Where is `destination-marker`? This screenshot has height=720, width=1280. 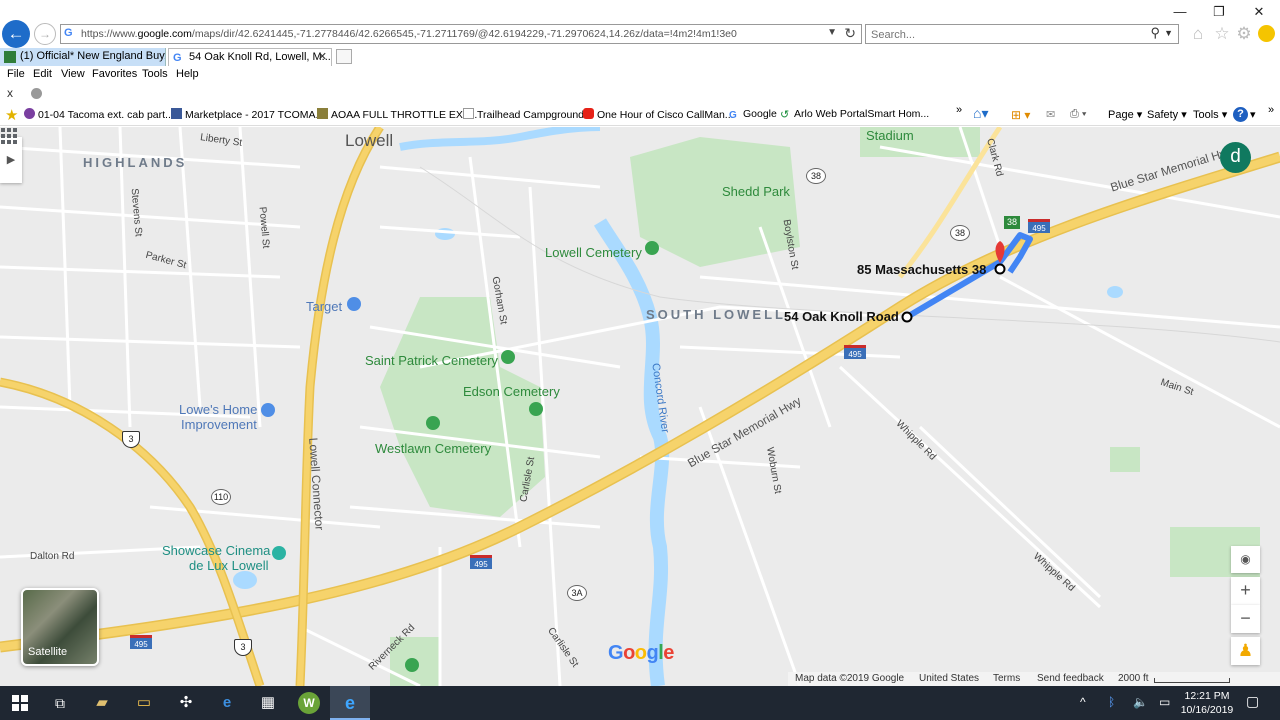
destination-marker is located at coordinates (1000, 269).